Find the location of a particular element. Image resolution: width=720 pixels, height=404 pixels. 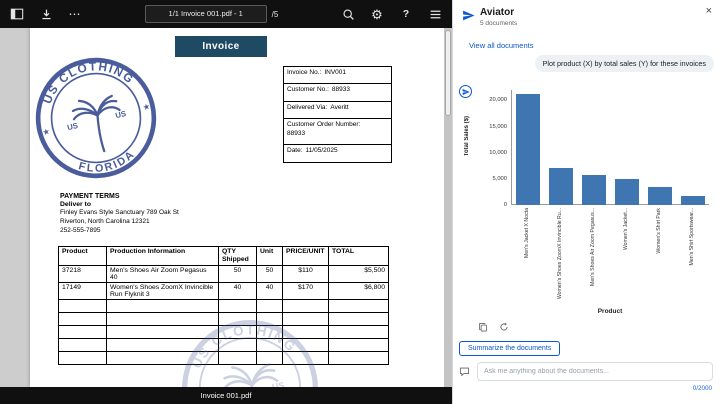

address-line: Finley Evans Style Sanctuary 789 Oak St is located at coordinates (119, 212).